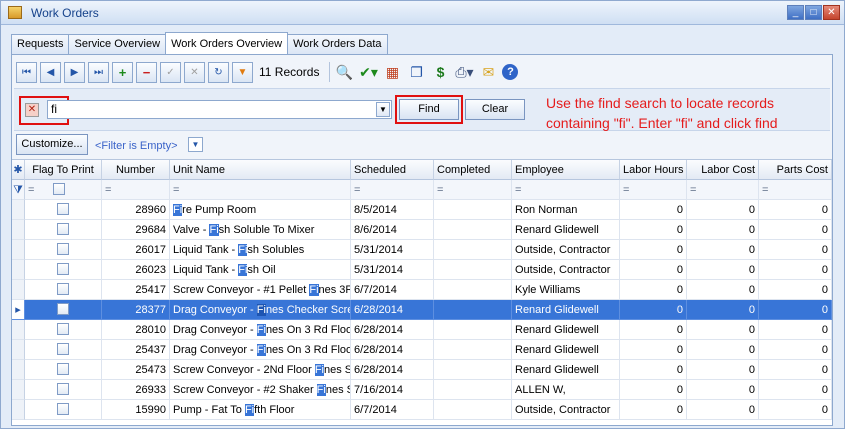  What do you see at coordinates (653, 190) in the screenshot?
I see `filter-labor-hours: =` at bounding box center [653, 190].